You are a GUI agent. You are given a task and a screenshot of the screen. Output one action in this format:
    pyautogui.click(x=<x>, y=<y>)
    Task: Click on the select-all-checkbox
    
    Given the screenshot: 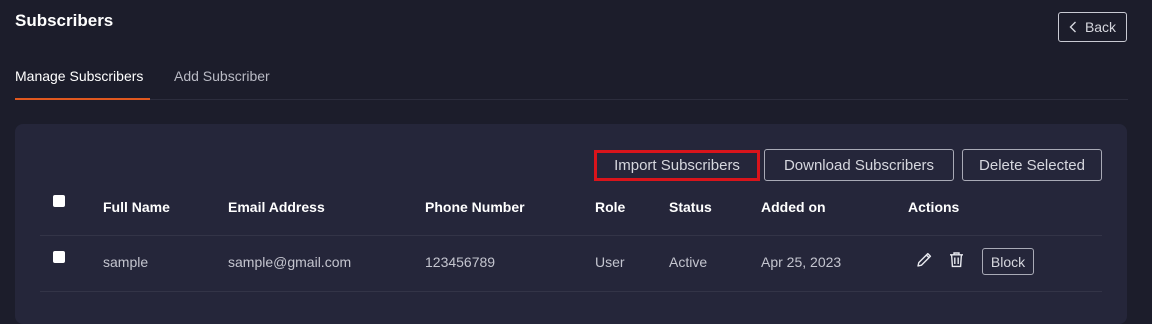 What is the action you would take?
    pyautogui.click(x=59, y=201)
    